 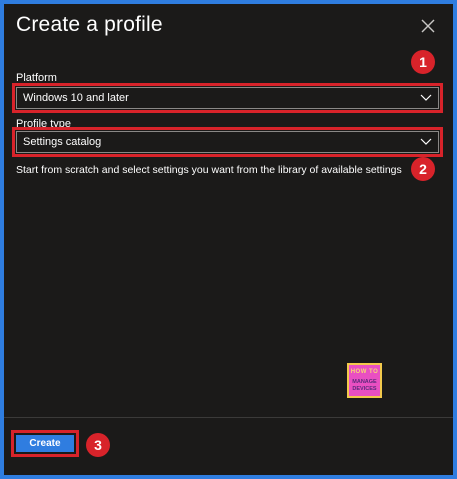 What do you see at coordinates (44, 124) in the screenshot?
I see `profile-type-label: Profile type` at bounding box center [44, 124].